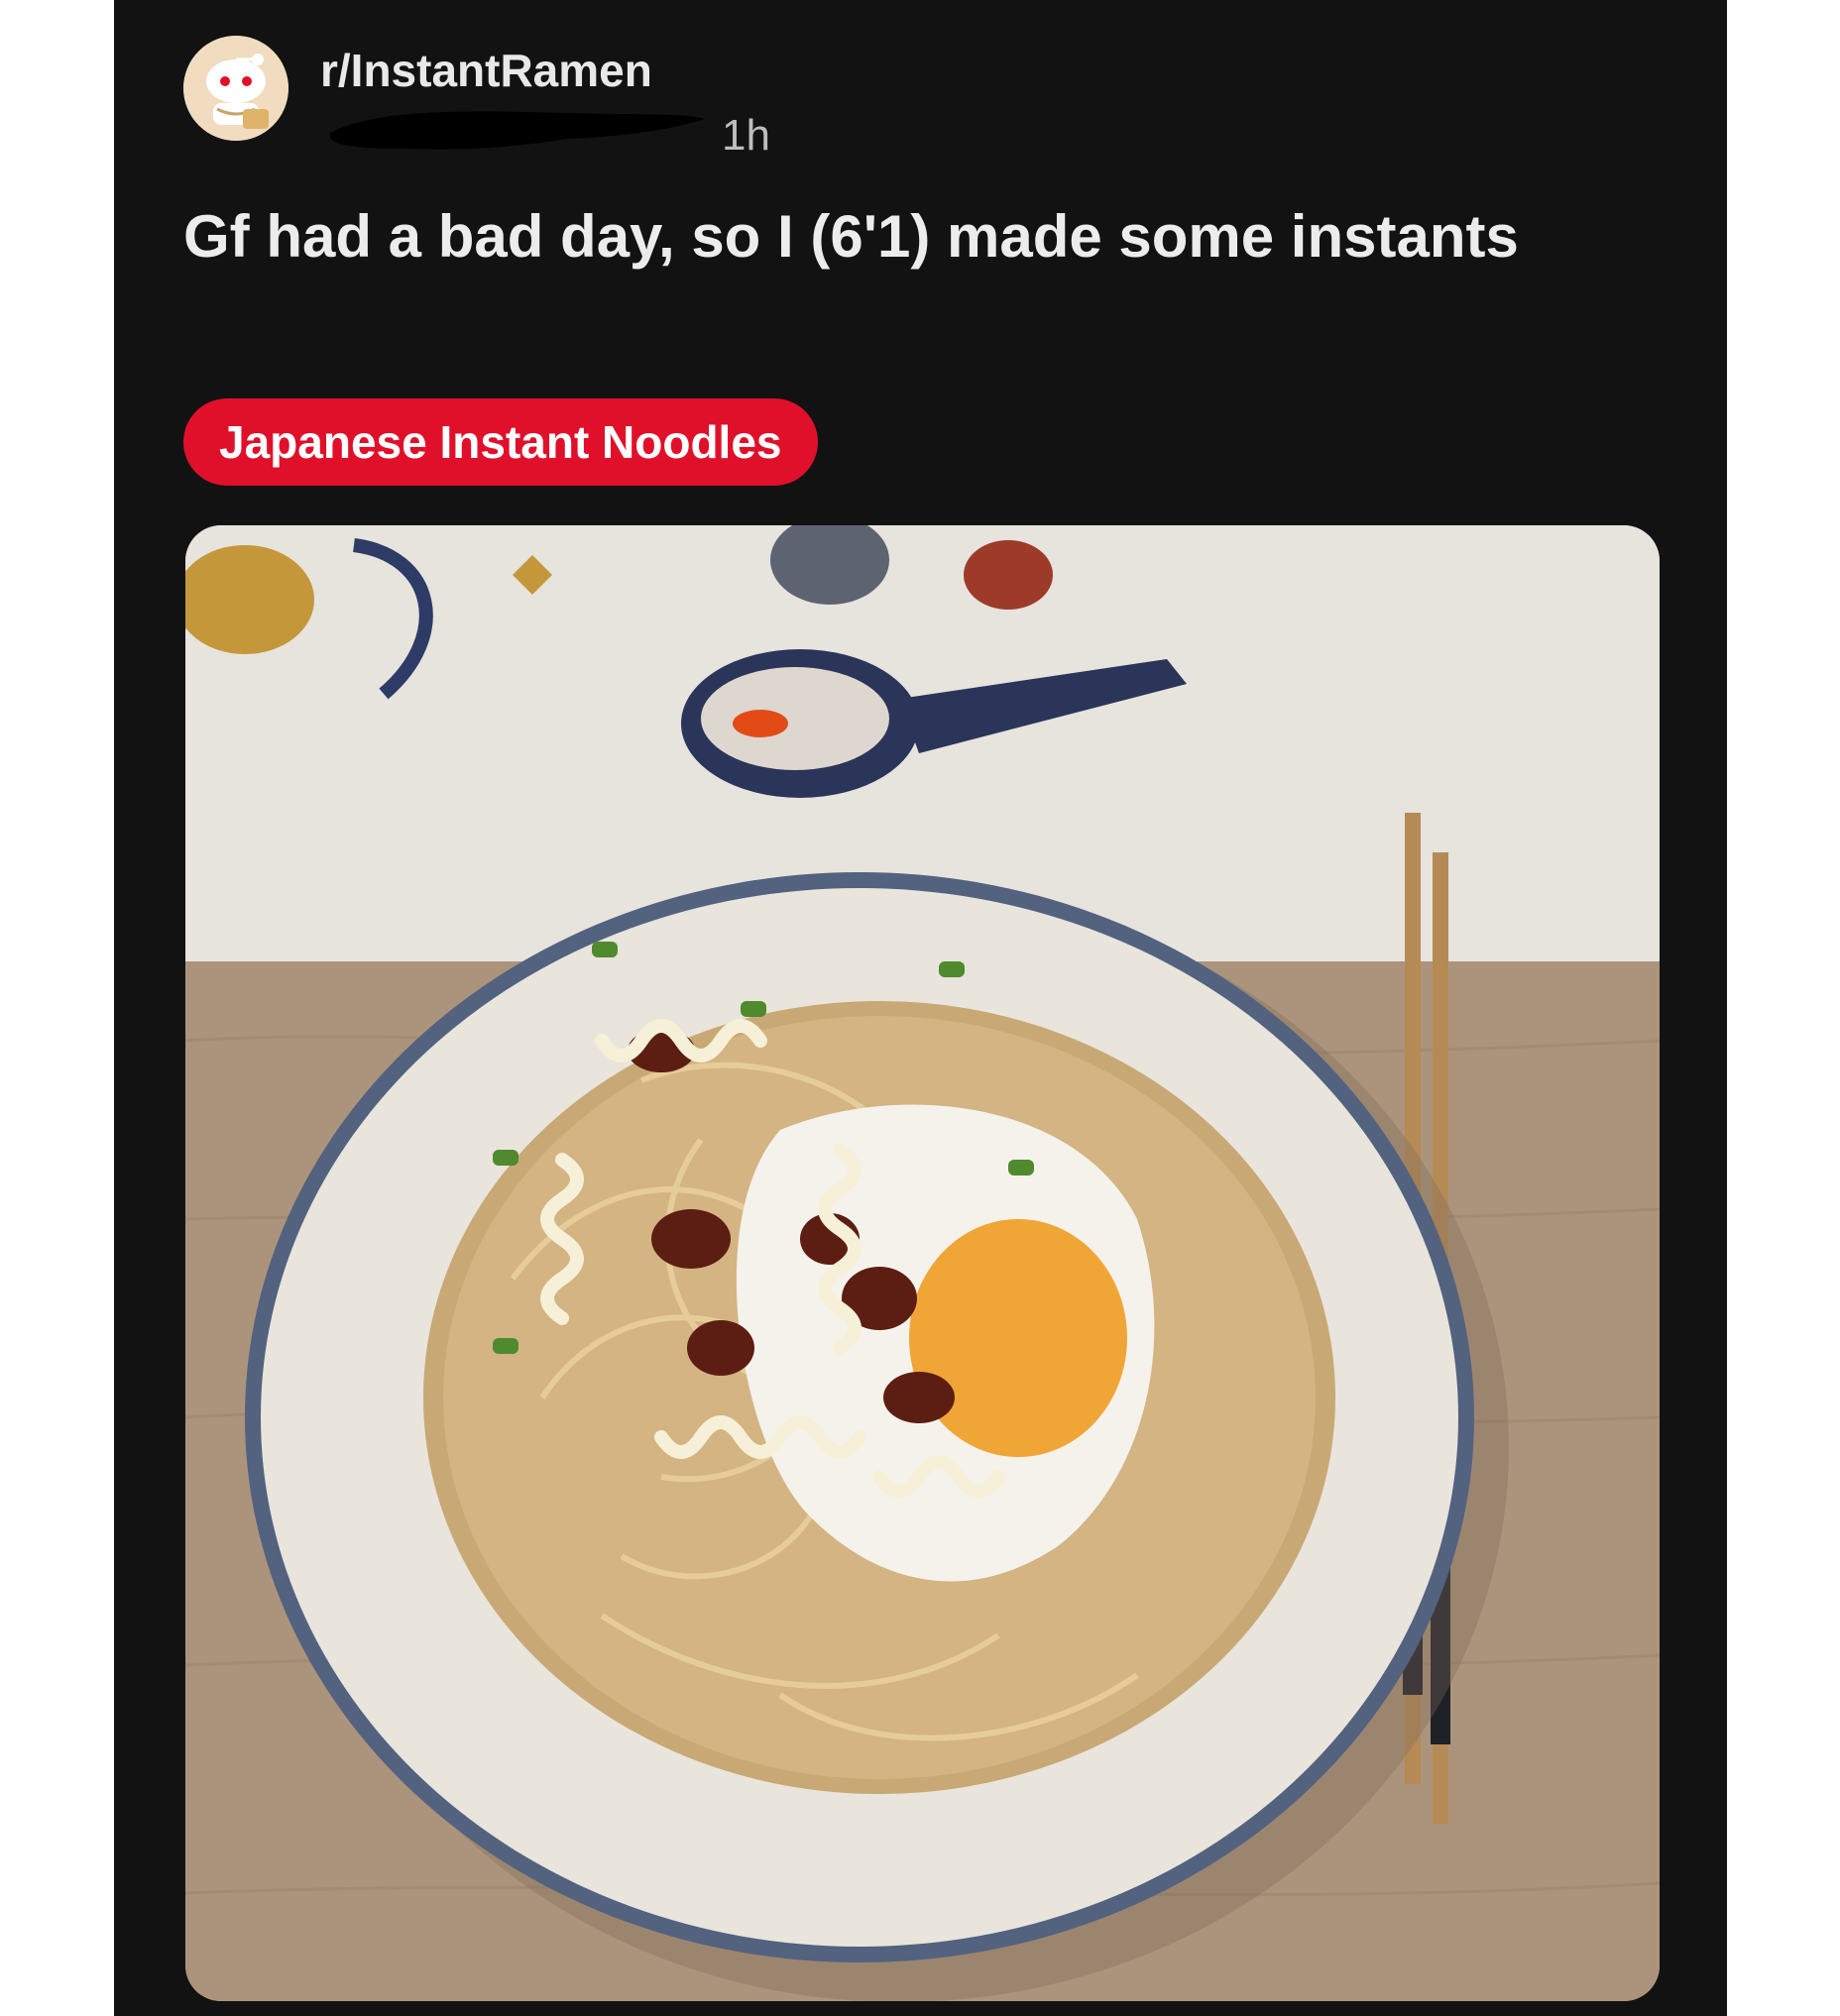 Image resolution: width=1840 pixels, height=2016 pixels. I want to click on post-flair: Japanese Instant Noodles, so click(500, 442).